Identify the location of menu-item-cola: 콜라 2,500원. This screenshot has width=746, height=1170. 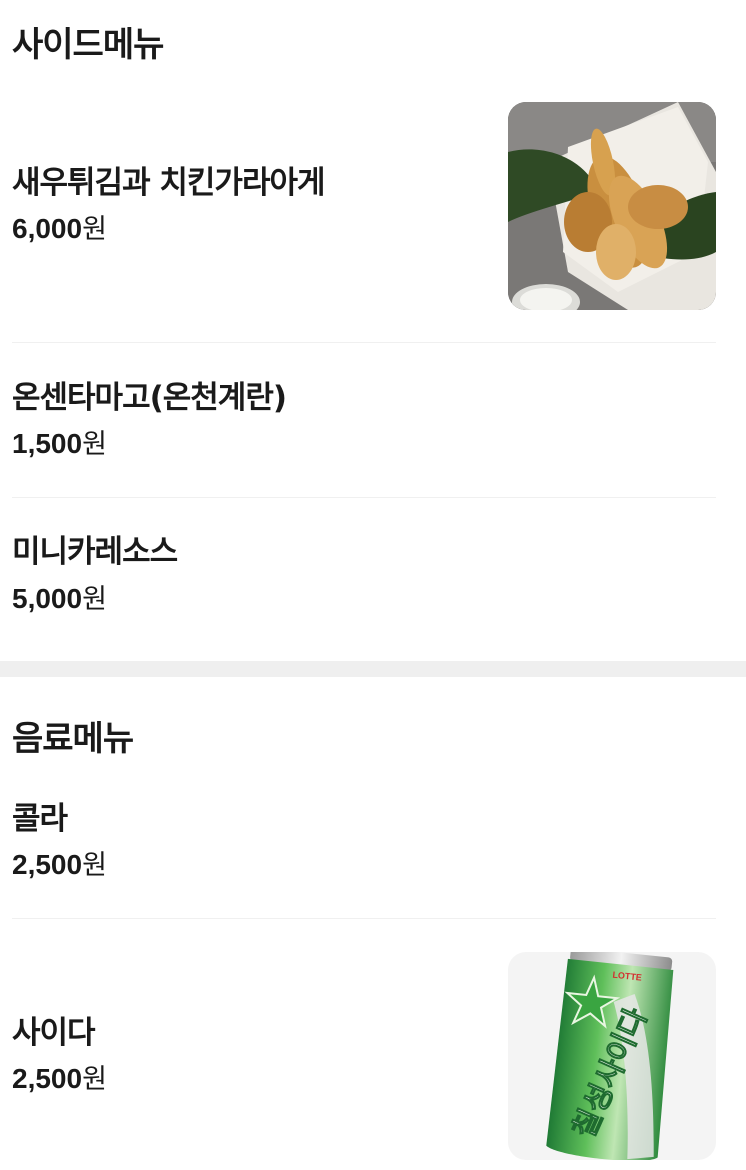
(364, 850).